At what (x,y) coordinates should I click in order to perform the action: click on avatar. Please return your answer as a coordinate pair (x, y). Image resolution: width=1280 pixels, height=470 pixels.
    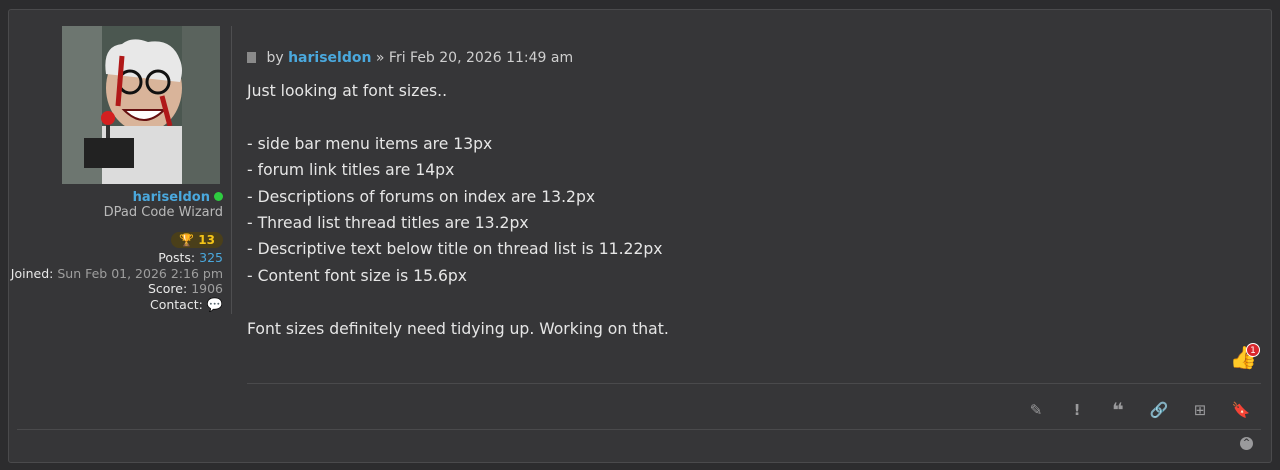
    Looking at the image, I should click on (141, 105).